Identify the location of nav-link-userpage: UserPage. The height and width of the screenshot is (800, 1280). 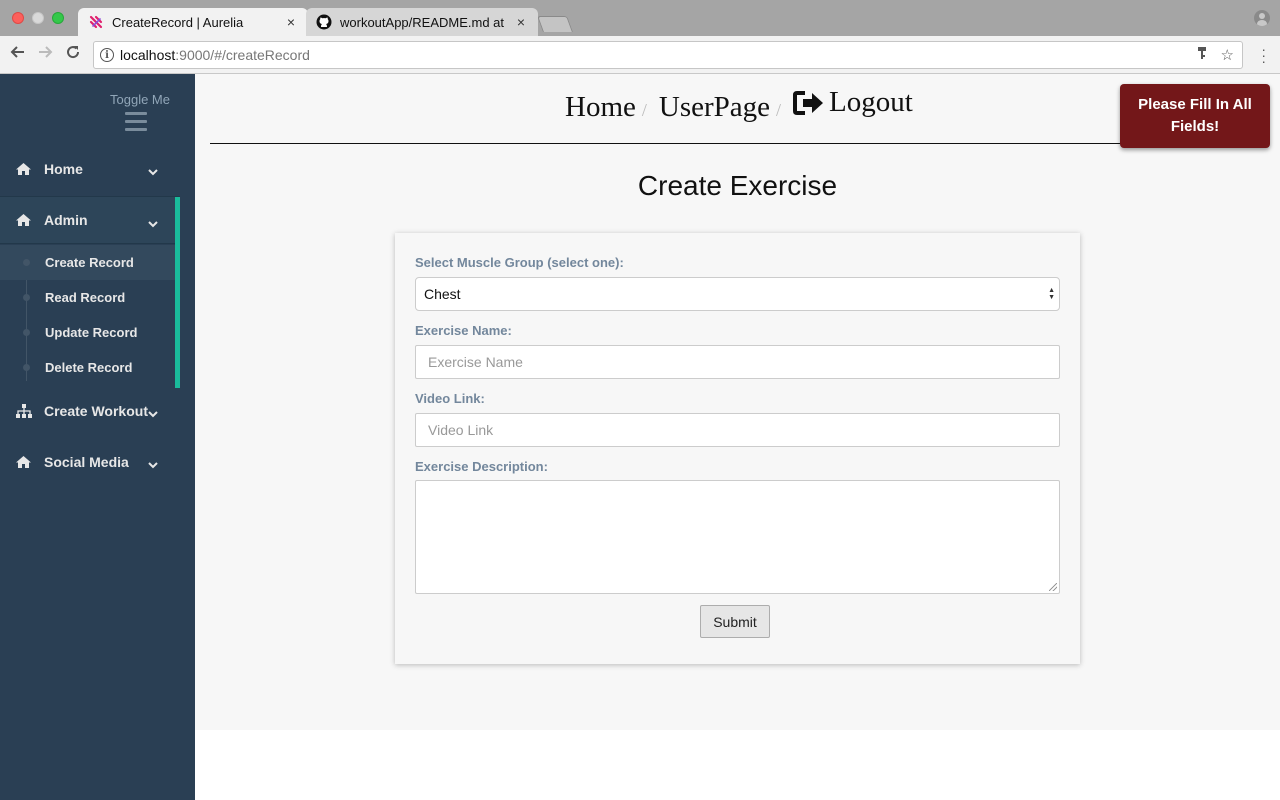
(714, 107).